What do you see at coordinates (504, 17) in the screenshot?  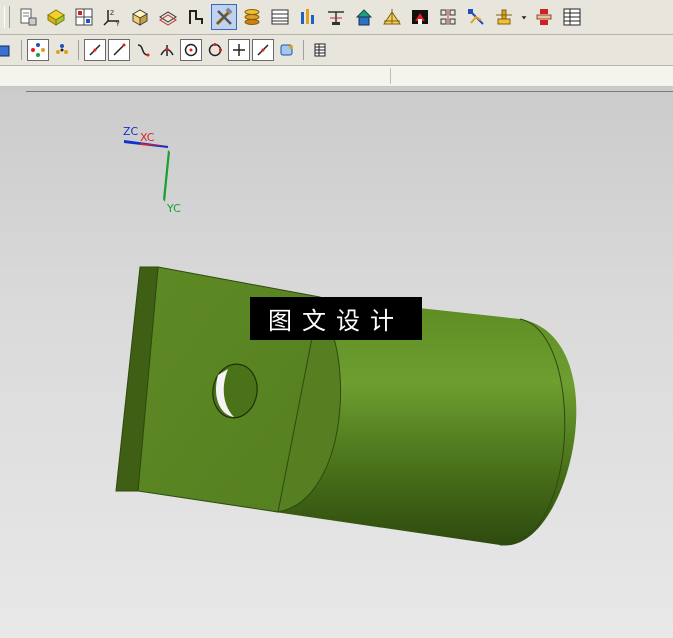 I see `assembly-icon` at bounding box center [504, 17].